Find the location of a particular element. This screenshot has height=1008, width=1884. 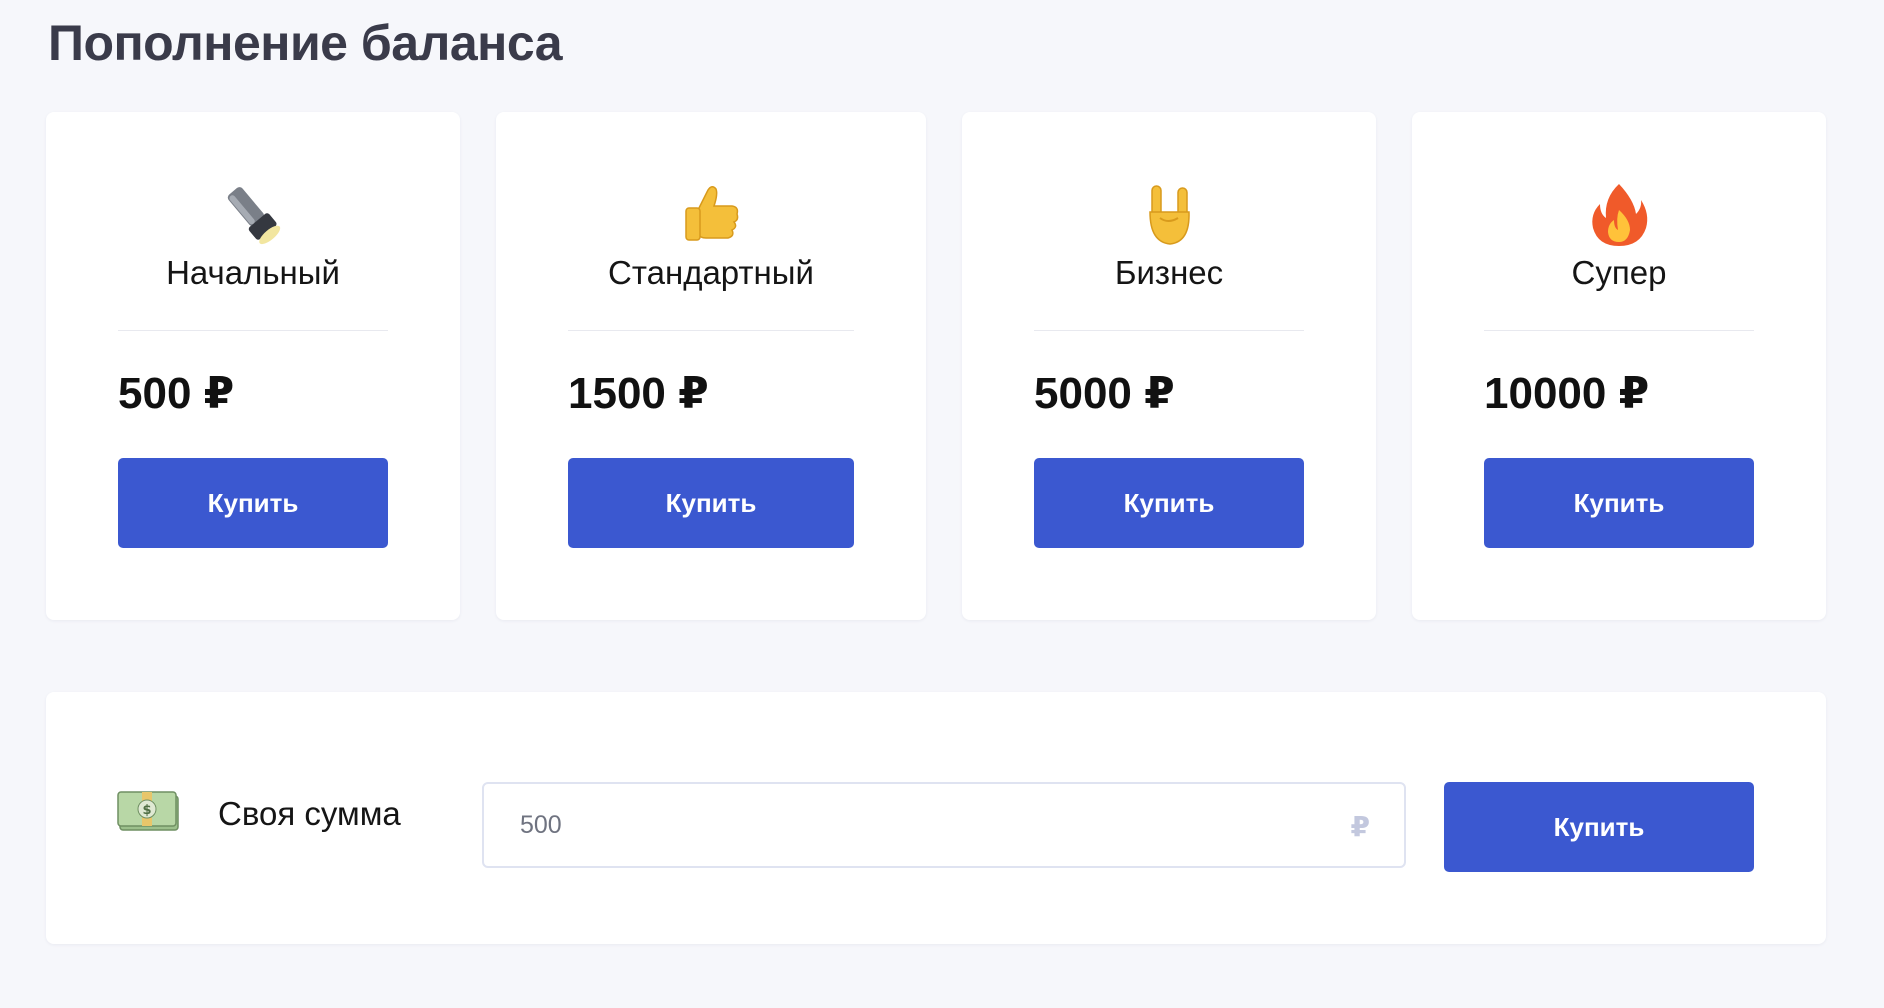

plan-name: Супер is located at coordinates (1619, 272).